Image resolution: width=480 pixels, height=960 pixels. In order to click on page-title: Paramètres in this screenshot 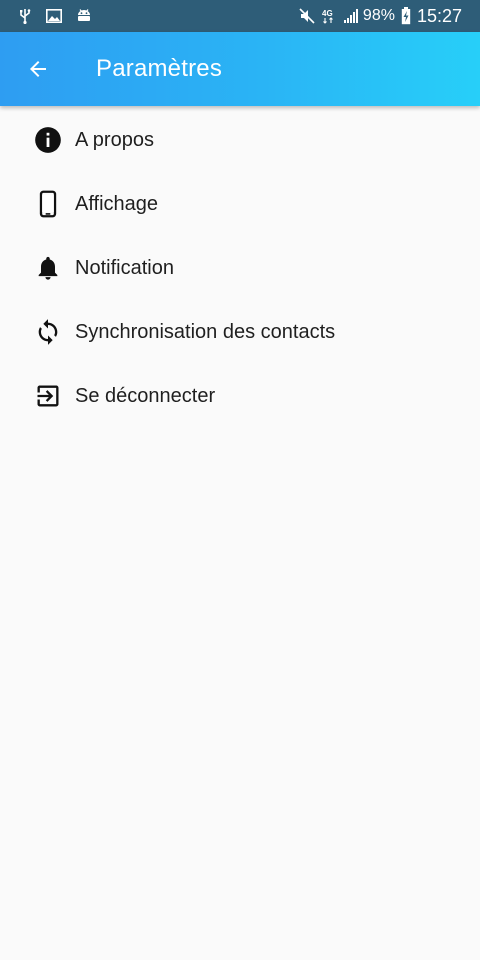, I will do `click(159, 68)`.